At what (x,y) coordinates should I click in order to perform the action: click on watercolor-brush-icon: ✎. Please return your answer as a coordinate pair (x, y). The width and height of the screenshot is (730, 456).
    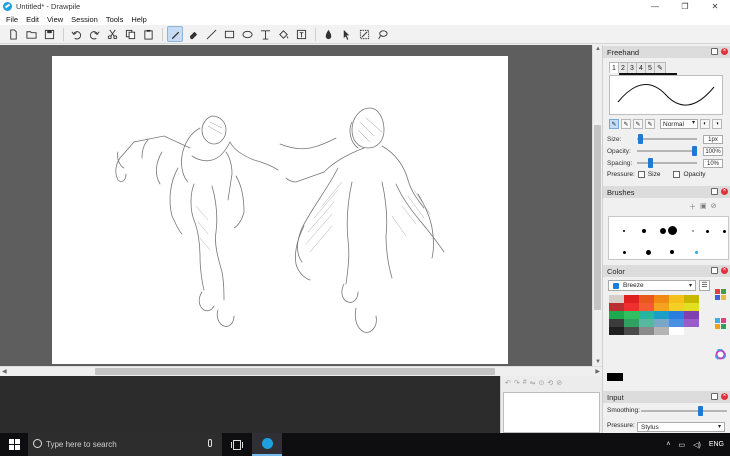
    Looking at the image, I should click on (638, 124).